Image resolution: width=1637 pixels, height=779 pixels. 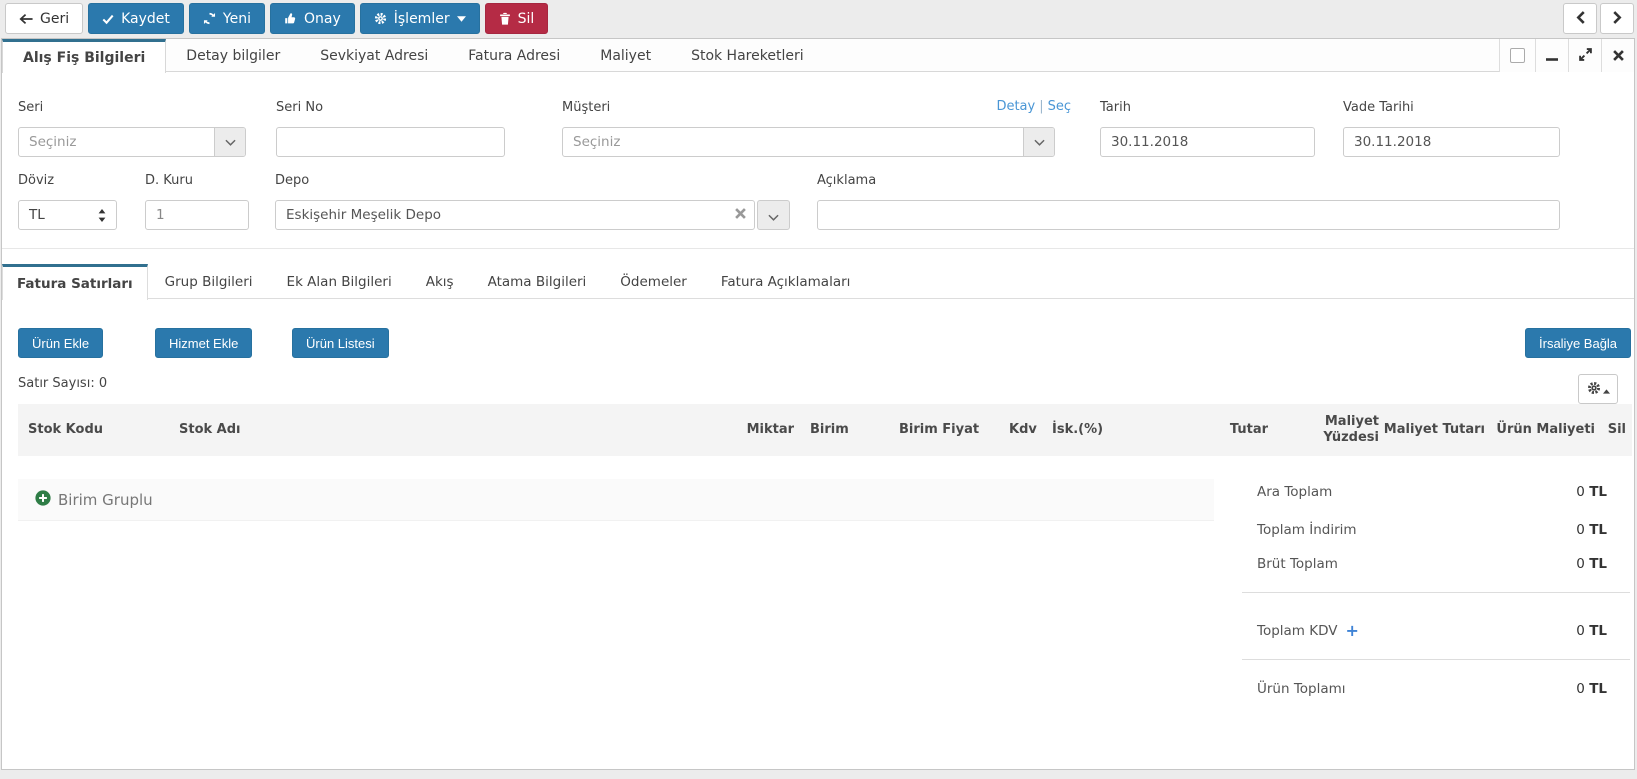 I want to click on tab-sevkiyat-adresi: Sevkiyat Adresi, so click(x=374, y=55).